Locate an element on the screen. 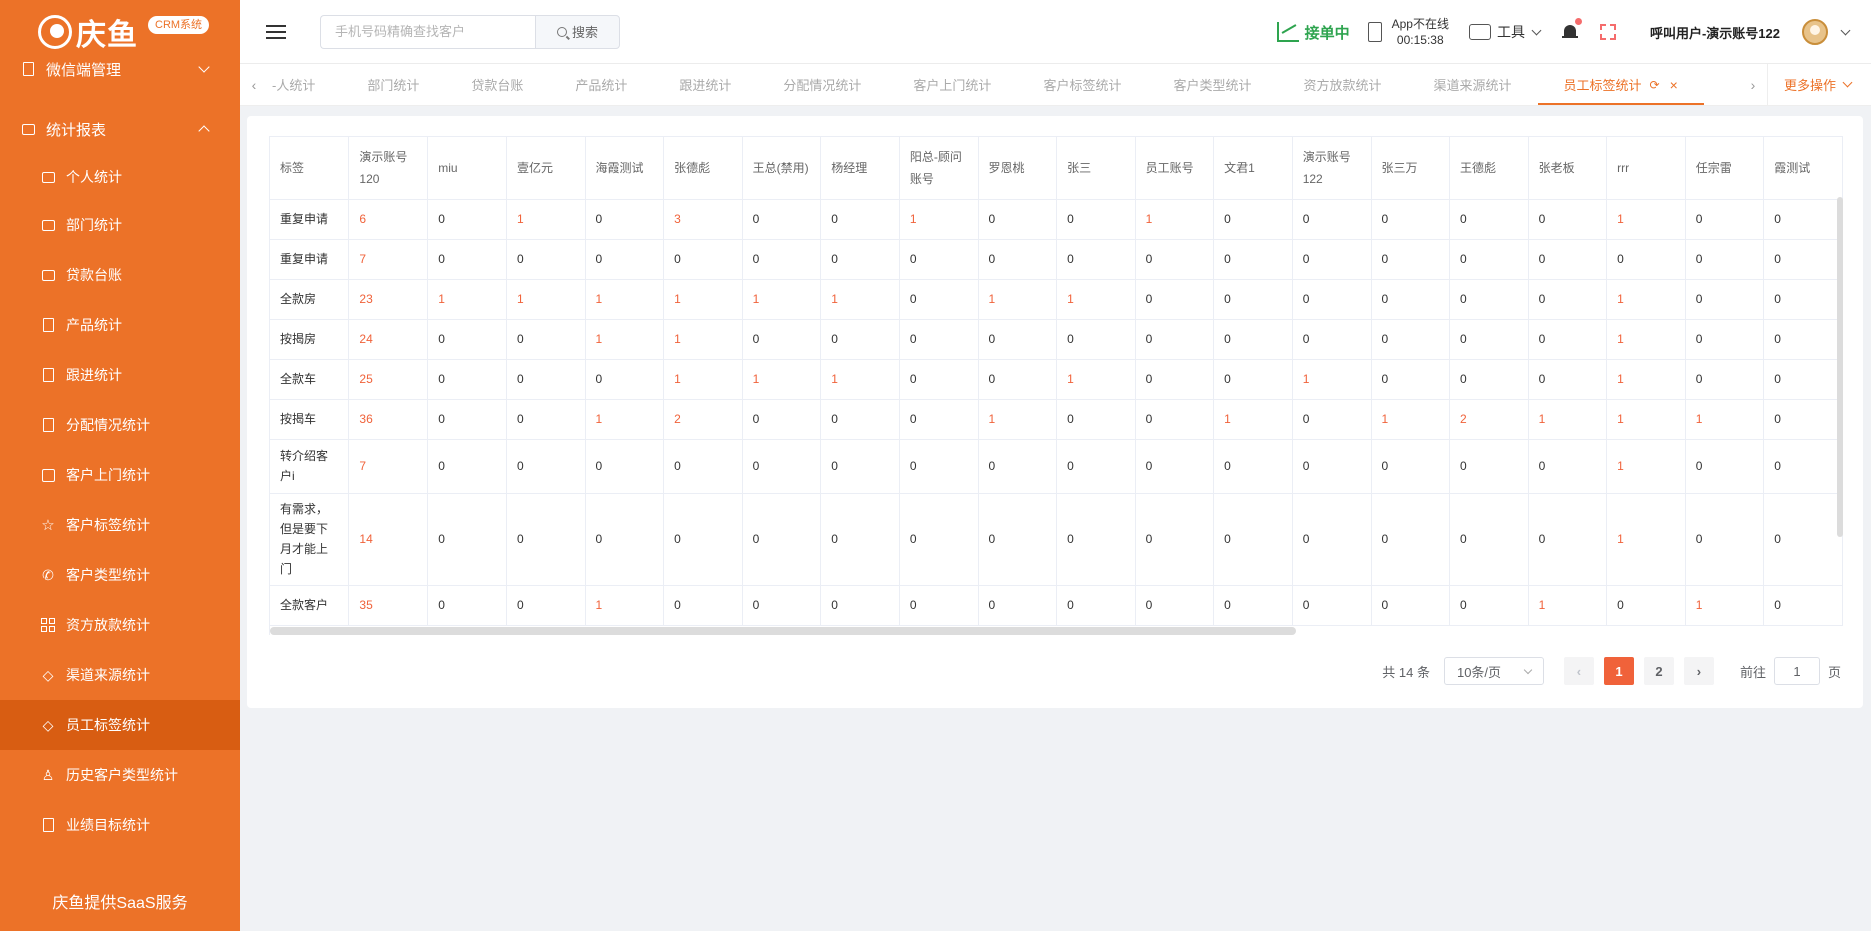 The width and height of the screenshot is (1871, 931). refresh-icon: ⟳ is located at coordinates (1655, 85).